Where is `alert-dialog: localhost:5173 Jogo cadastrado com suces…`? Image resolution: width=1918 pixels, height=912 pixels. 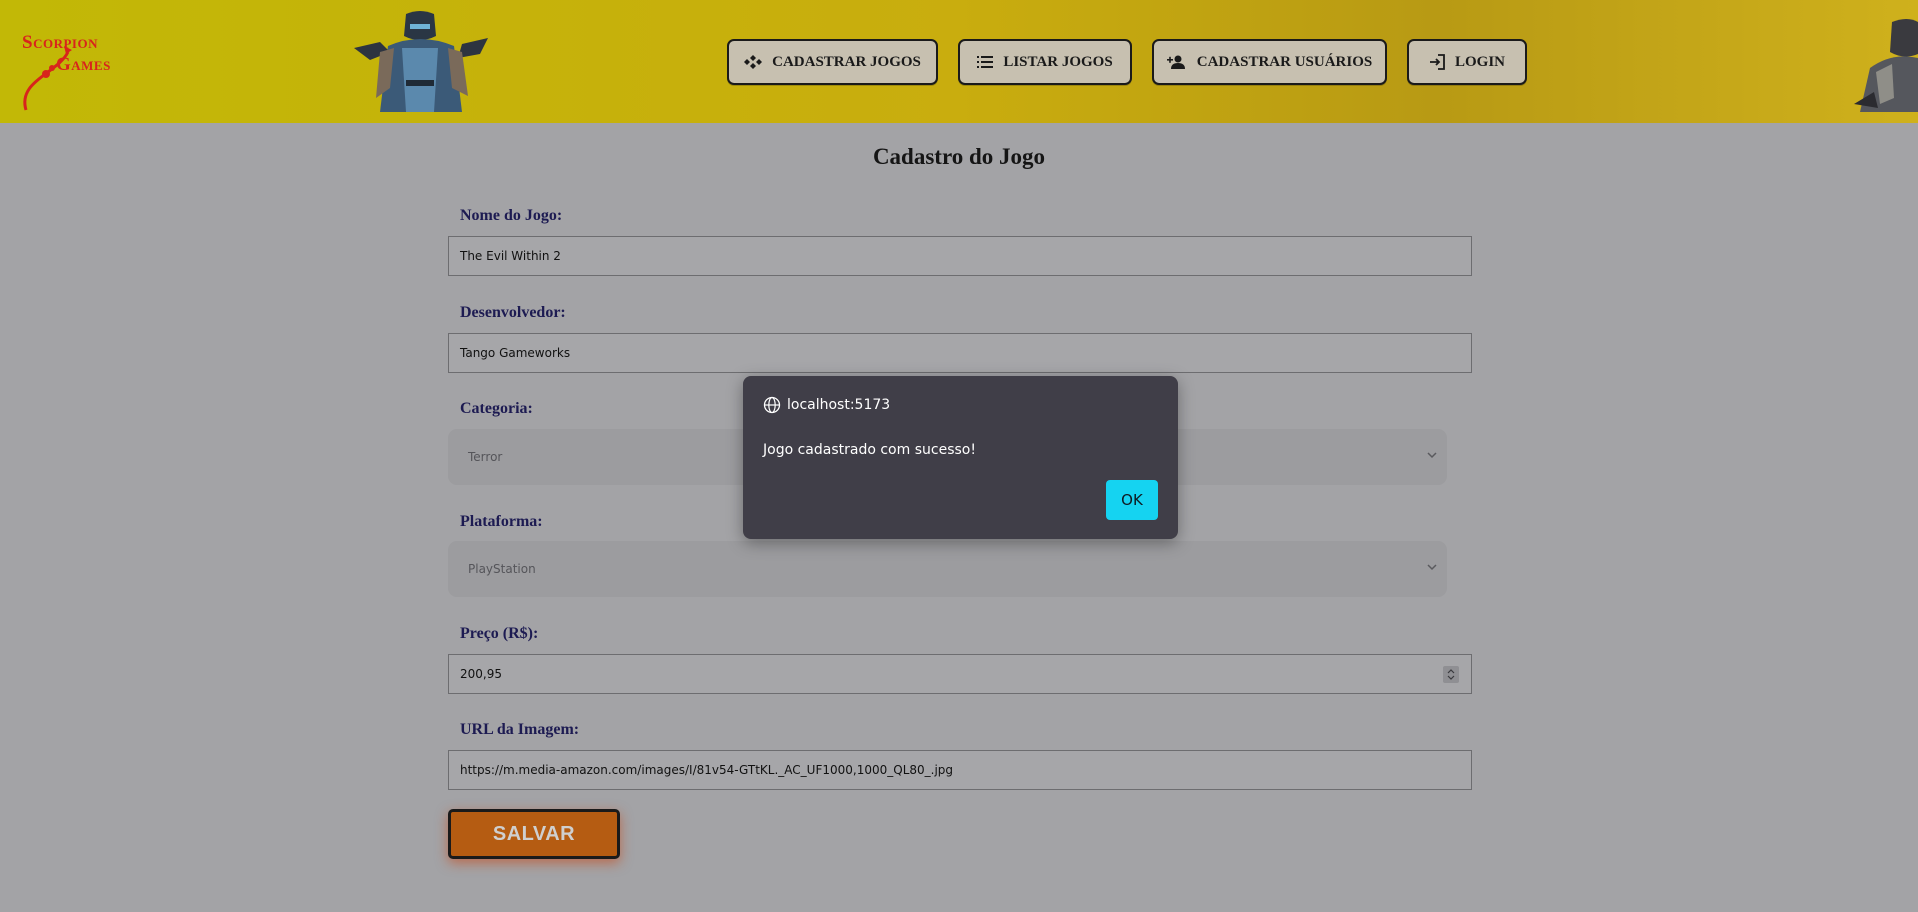 alert-dialog: localhost:5173 Jogo cadastrado com suces… is located at coordinates (960, 457).